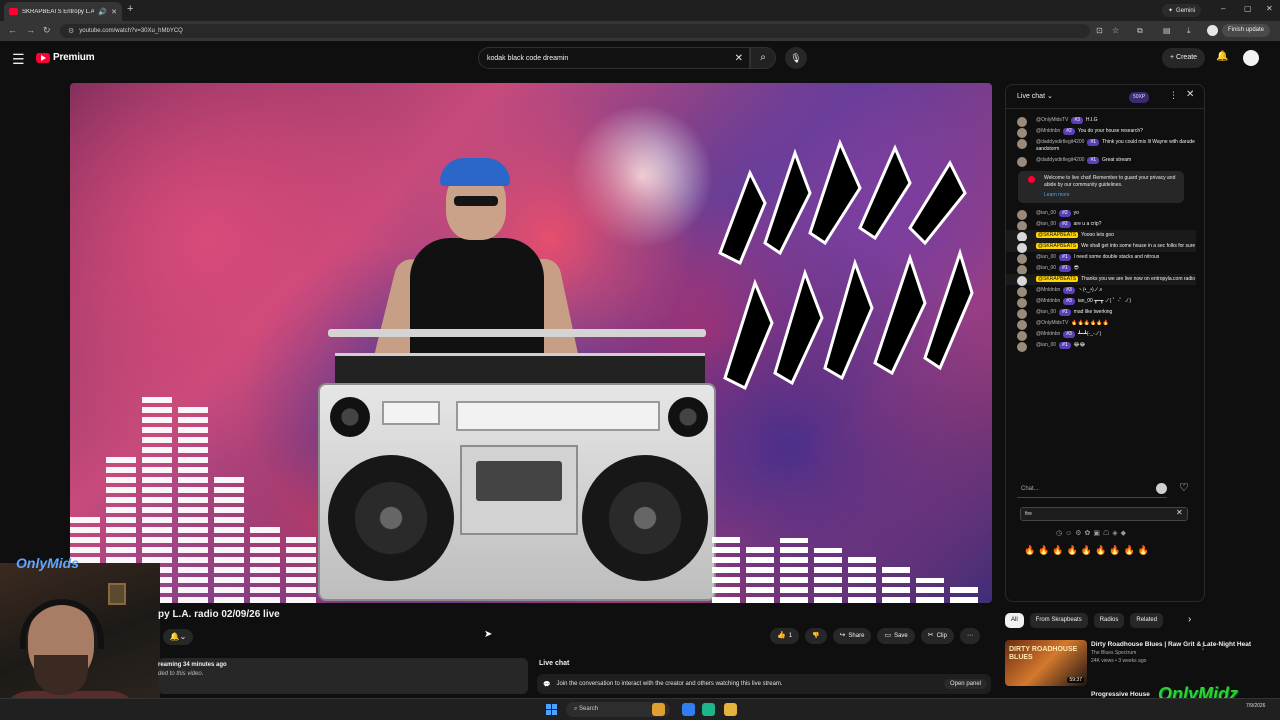 This screenshot has width=1280, height=720. What do you see at coordinates (1014, 620) in the screenshot?
I see `filter-chip: All` at bounding box center [1014, 620].